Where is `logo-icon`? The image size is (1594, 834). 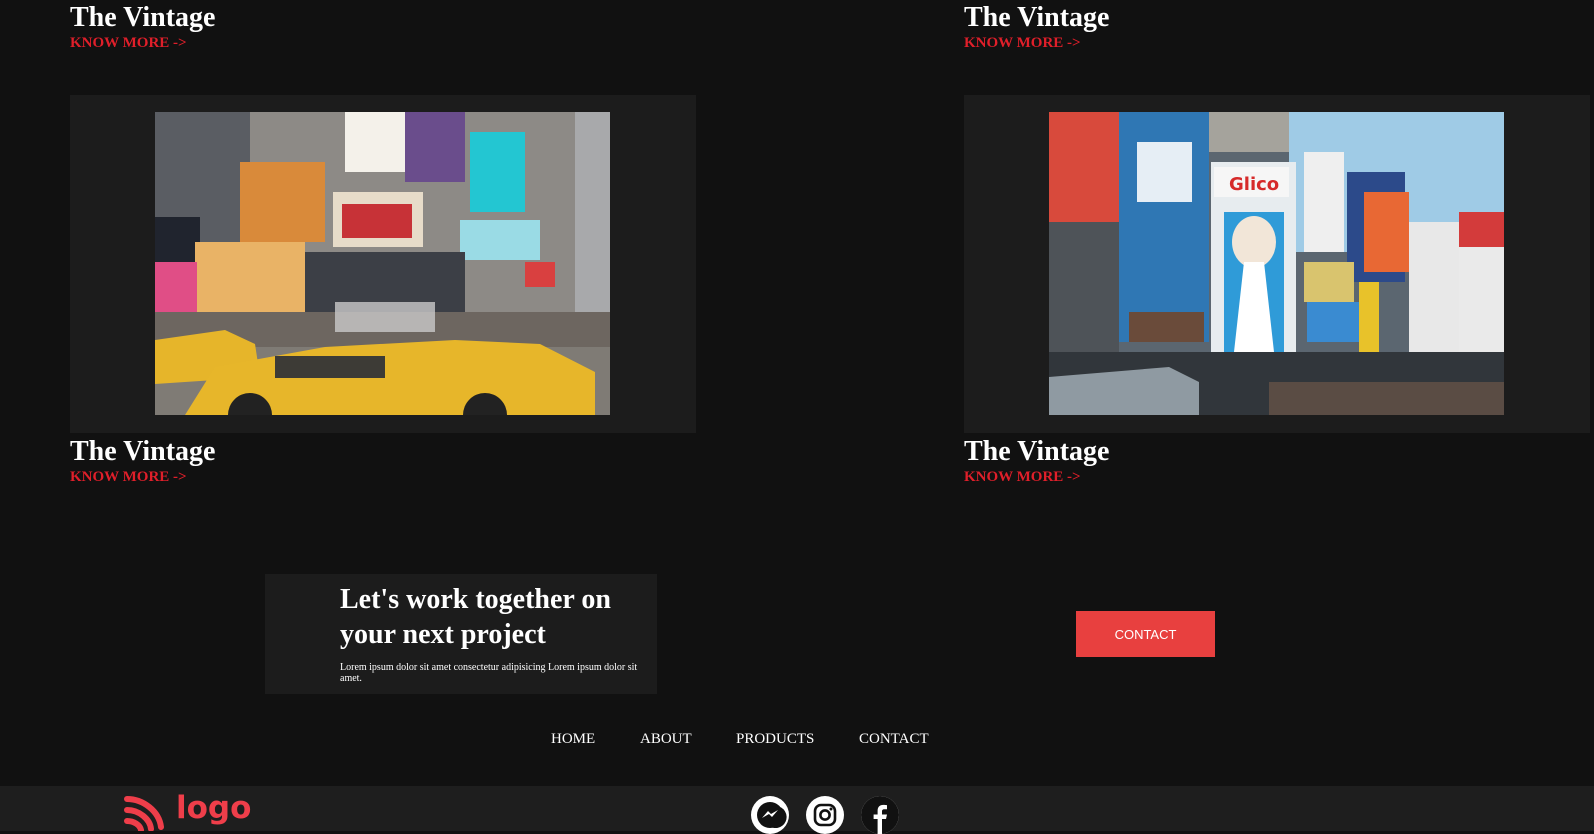 logo-icon is located at coordinates (144, 813).